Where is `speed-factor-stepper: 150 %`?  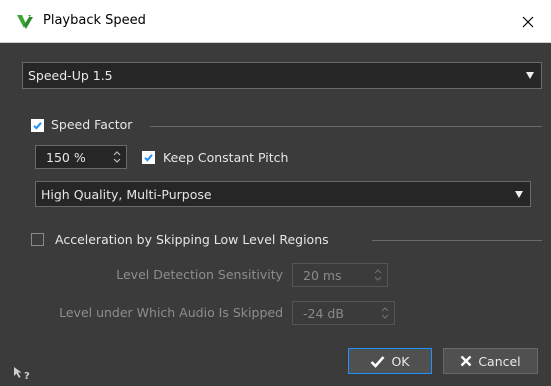 speed-factor-stepper: 150 % is located at coordinates (81, 157).